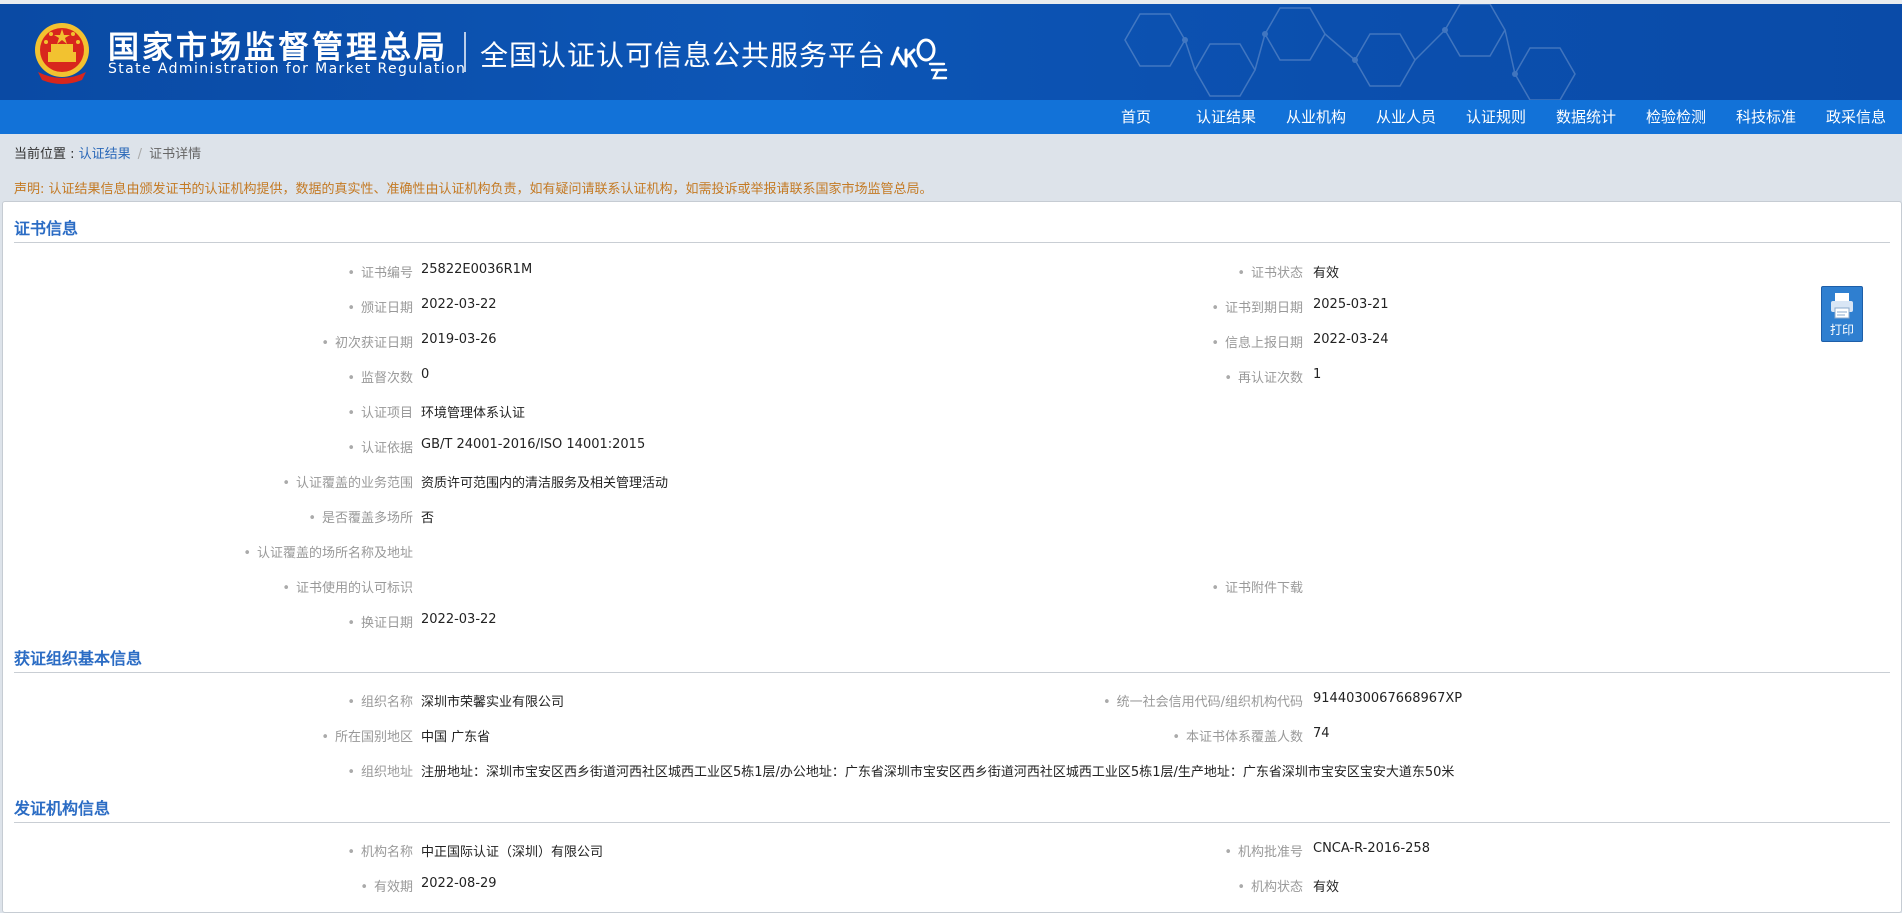 This screenshot has width=1902, height=913. I want to click on issuer-name-label: 机构名称, so click(208, 850).